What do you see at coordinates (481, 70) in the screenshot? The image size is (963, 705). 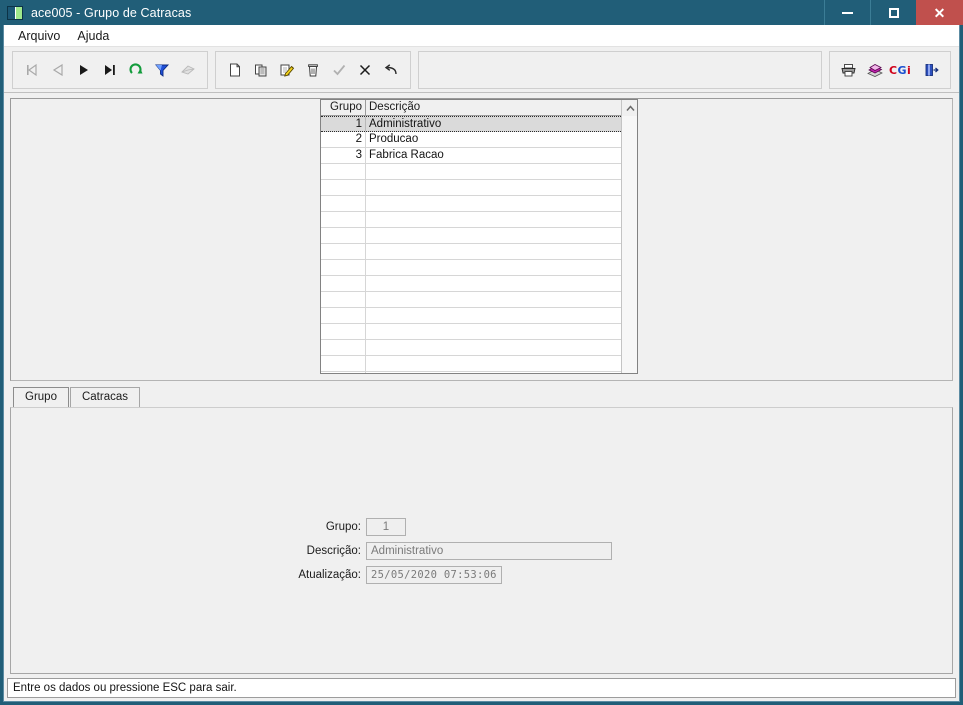 I see `toolbar: C G i` at bounding box center [481, 70].